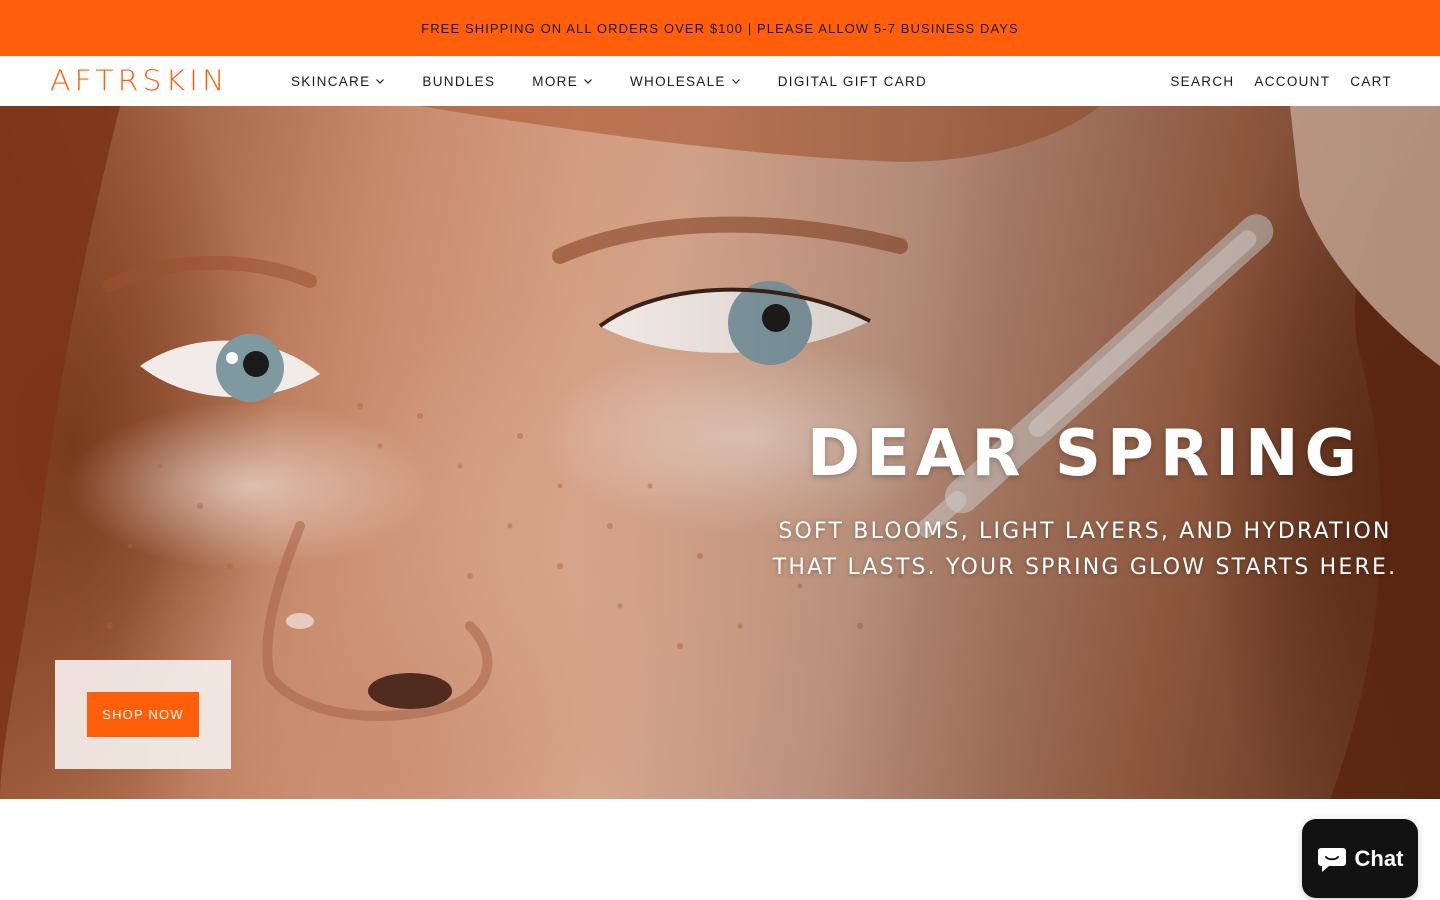 Image resolution: width=1440 pixels, height=900 pixels. I want to click on nav-item-bundles: BUNDLES, so click(458, 81).